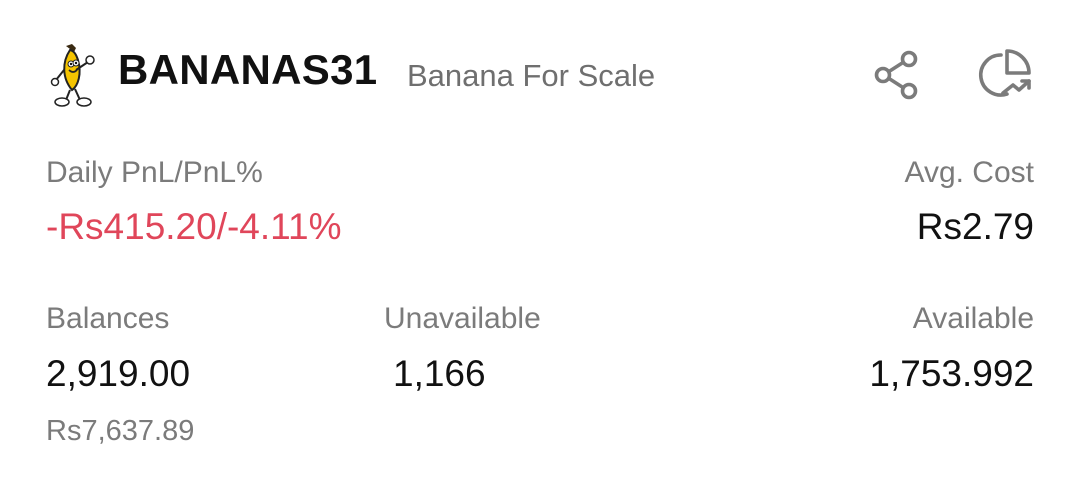 This screenshot has height=501, width=1080. I want to click on share-icon, so click(896, 75).